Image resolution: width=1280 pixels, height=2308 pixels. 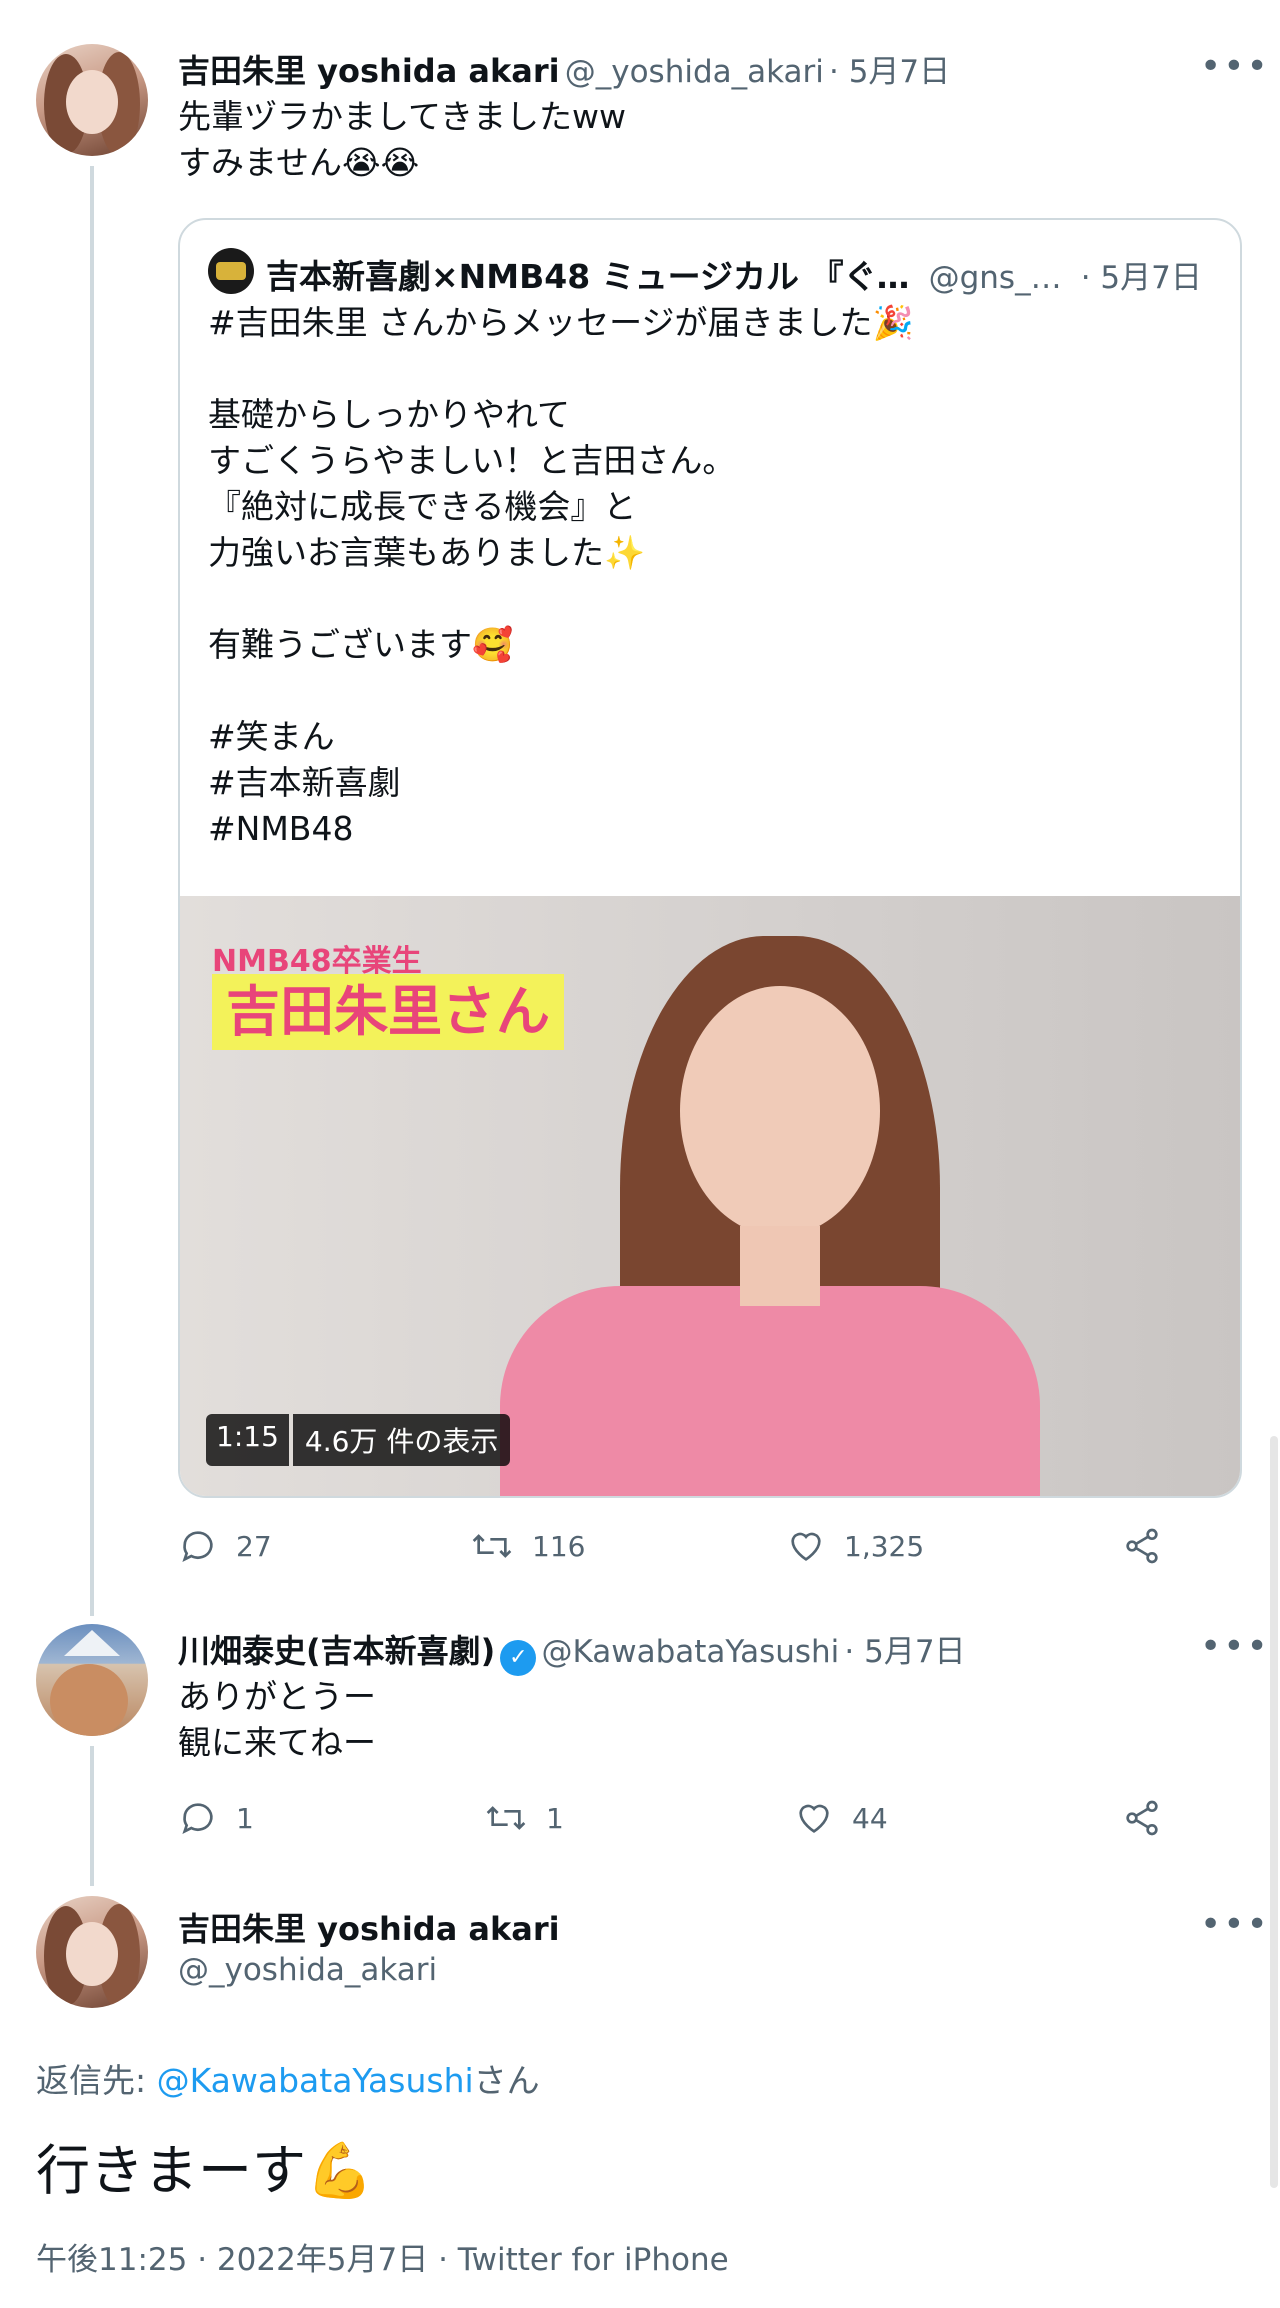 I want to click on tweet-text: 行きまーす💪, so click(x=205, y=2170).